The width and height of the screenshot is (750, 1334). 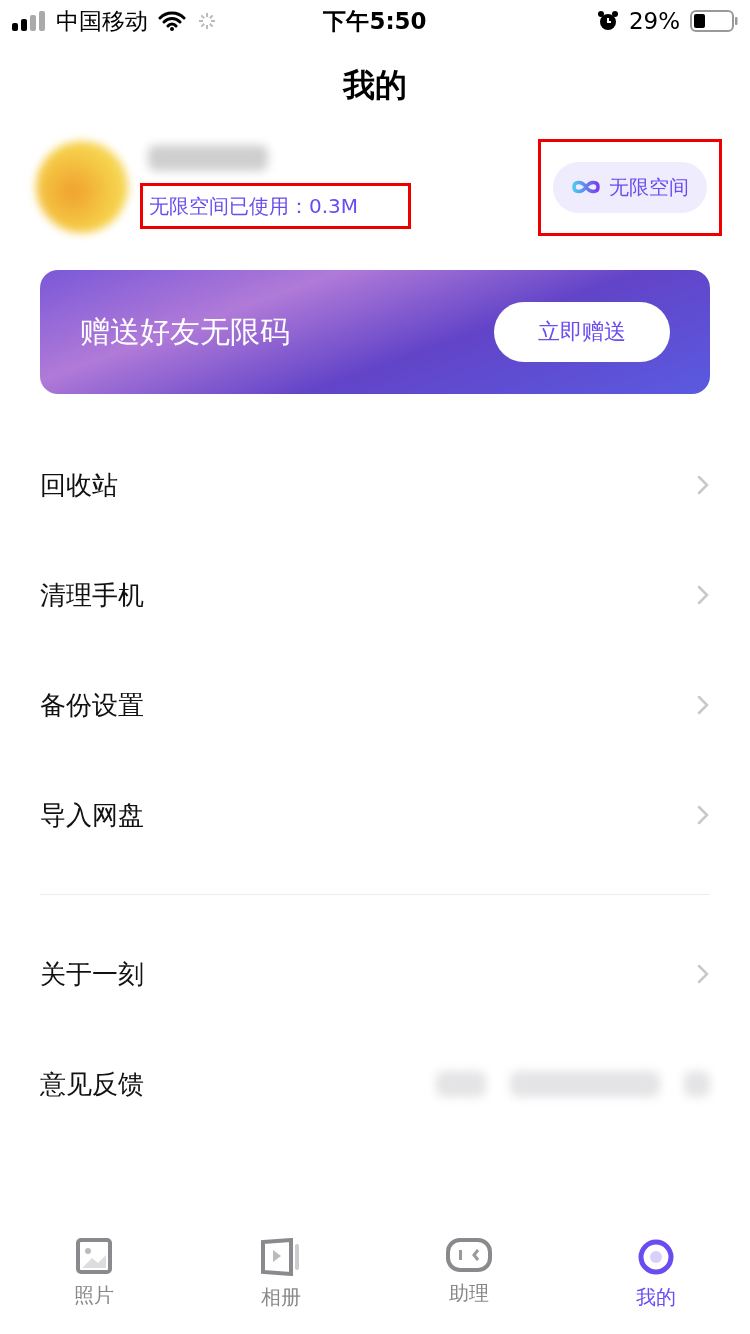 I want to click on gift-now-button: 立即赠送, so click(x=582, y=332).